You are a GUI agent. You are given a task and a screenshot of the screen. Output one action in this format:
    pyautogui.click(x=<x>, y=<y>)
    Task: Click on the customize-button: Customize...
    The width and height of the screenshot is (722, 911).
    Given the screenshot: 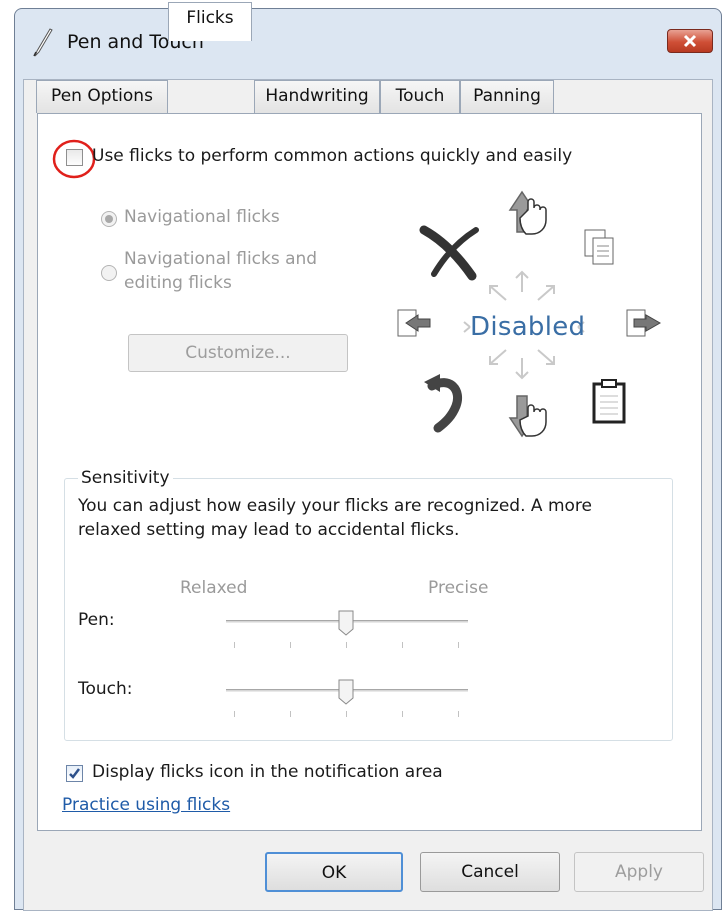 What is the action you would take?
    pyautogui.click(x=238, y=353)
    